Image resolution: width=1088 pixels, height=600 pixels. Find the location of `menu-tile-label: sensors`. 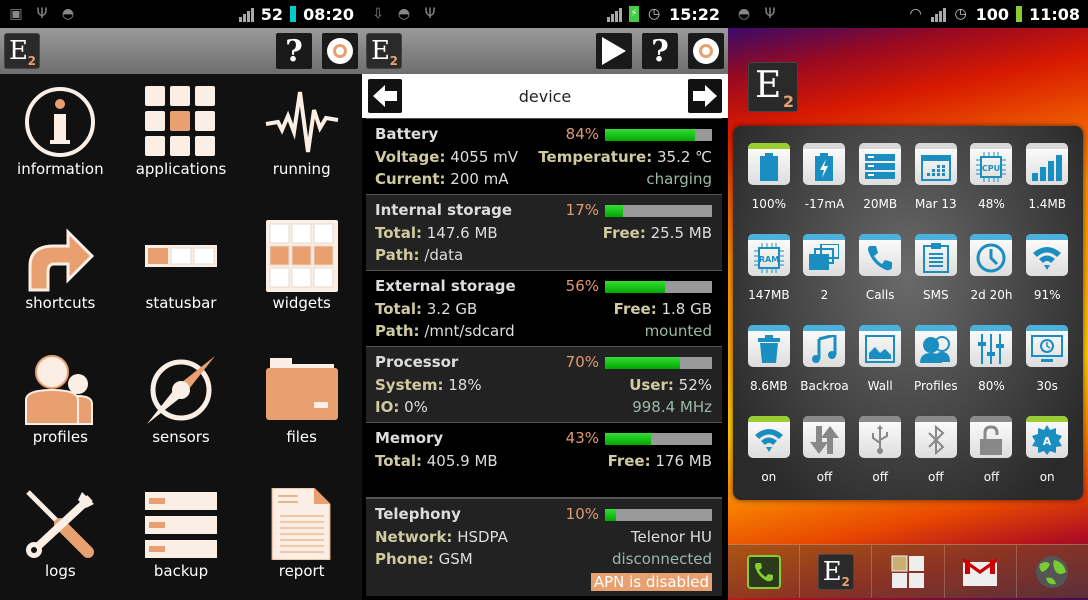

menu-tile-label: sensors is located at coordinates (181, 437).